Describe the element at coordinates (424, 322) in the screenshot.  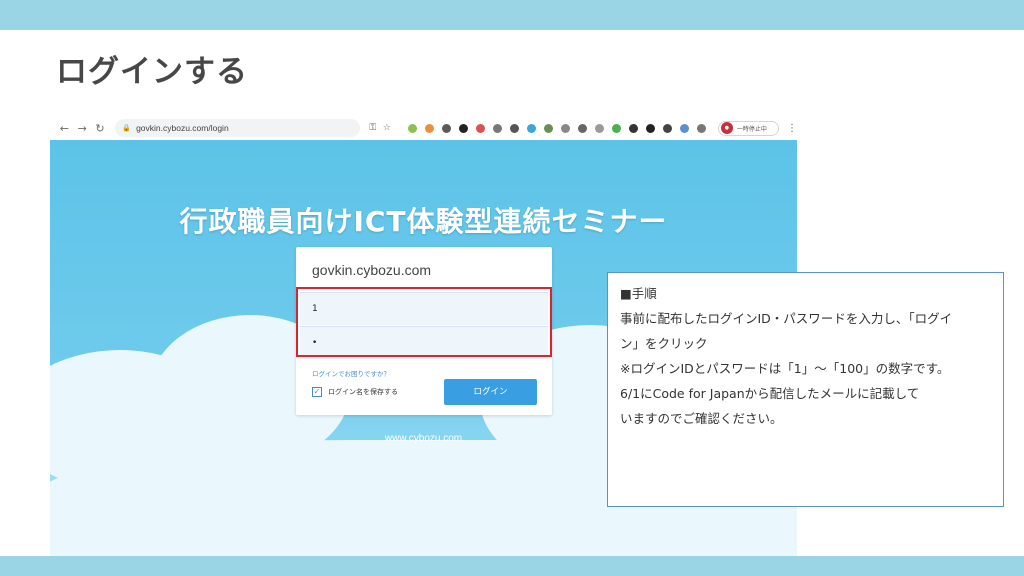
I see `input-highlight-box` at that location.